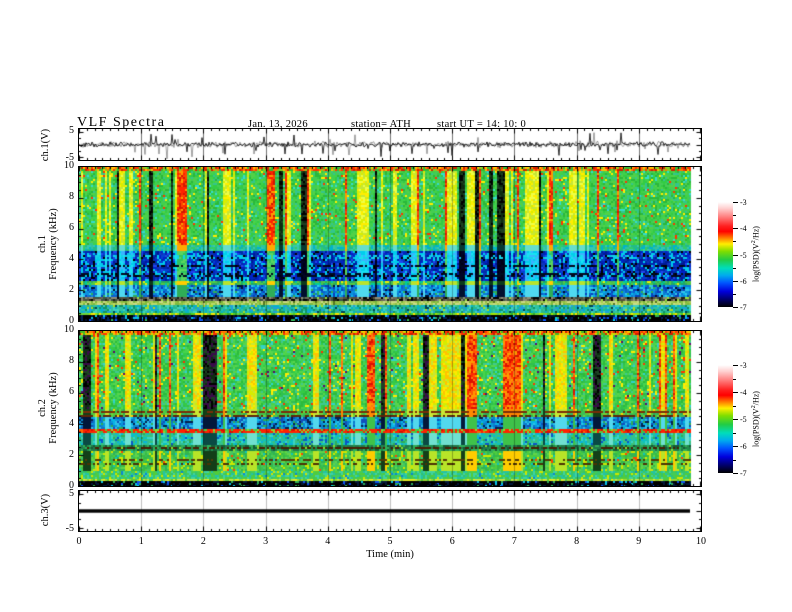 The height and width of the screenshot is (612, 792). I want to click on x-tick-label: 0, so click(79, 541).